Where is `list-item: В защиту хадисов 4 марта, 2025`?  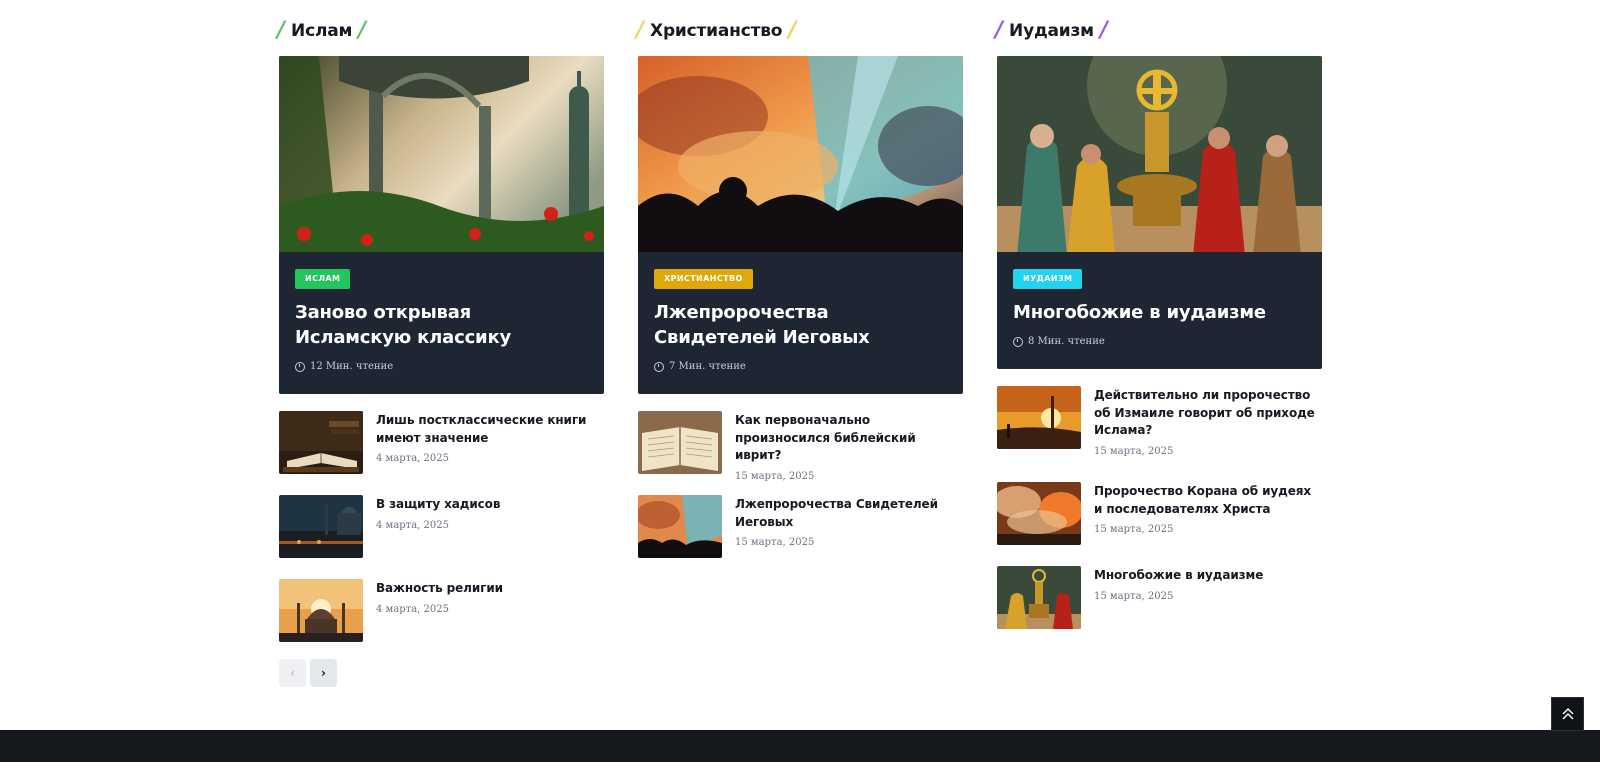
list-item: В защиту хадисов 4 марта, 2025 is located at coordinates (441, 527).